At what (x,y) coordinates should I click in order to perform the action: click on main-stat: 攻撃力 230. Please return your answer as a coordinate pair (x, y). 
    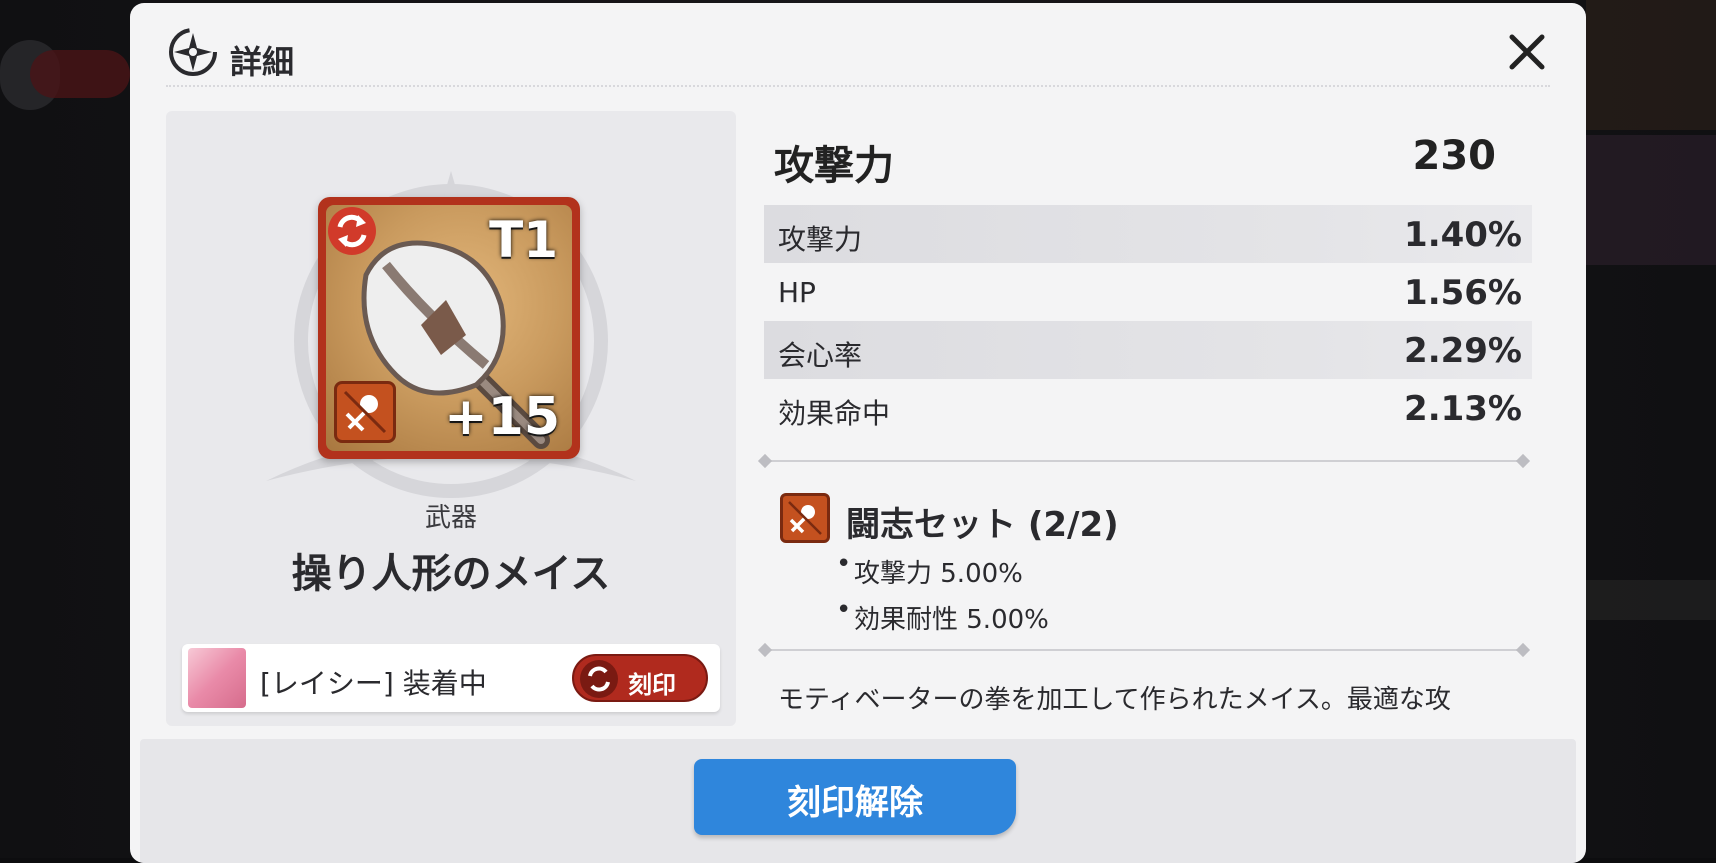
    Looking at the image, I should click on (1135, 158).